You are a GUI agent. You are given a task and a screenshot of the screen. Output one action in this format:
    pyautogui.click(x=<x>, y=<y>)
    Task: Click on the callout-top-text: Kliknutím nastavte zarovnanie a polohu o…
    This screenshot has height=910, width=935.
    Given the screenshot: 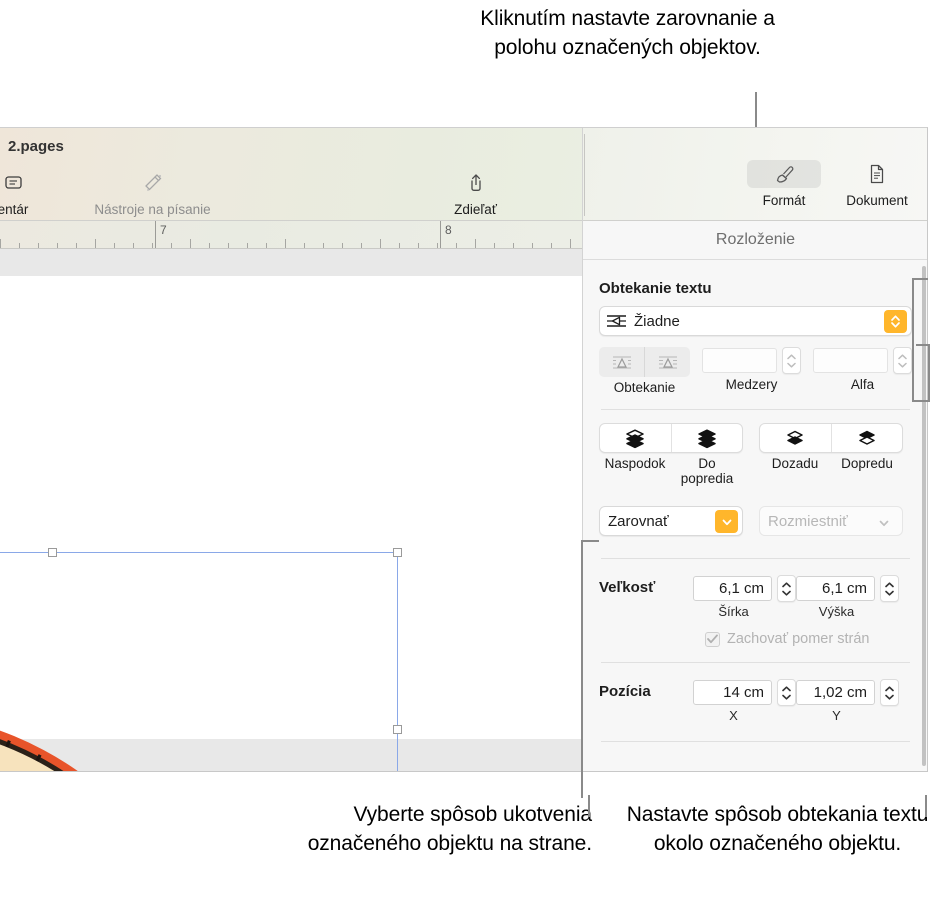 What is the action you would take?
    pyautogui.click(x=627, y=33)
    